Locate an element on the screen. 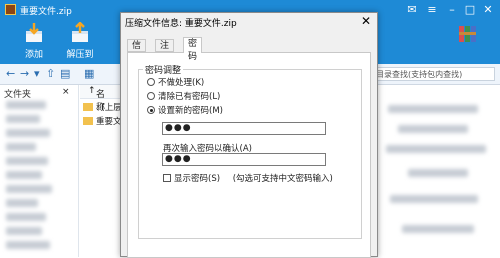 This screenshot has width=500, height=258. up-folder-icon: ⇧ is located at coordinates (50, 73).